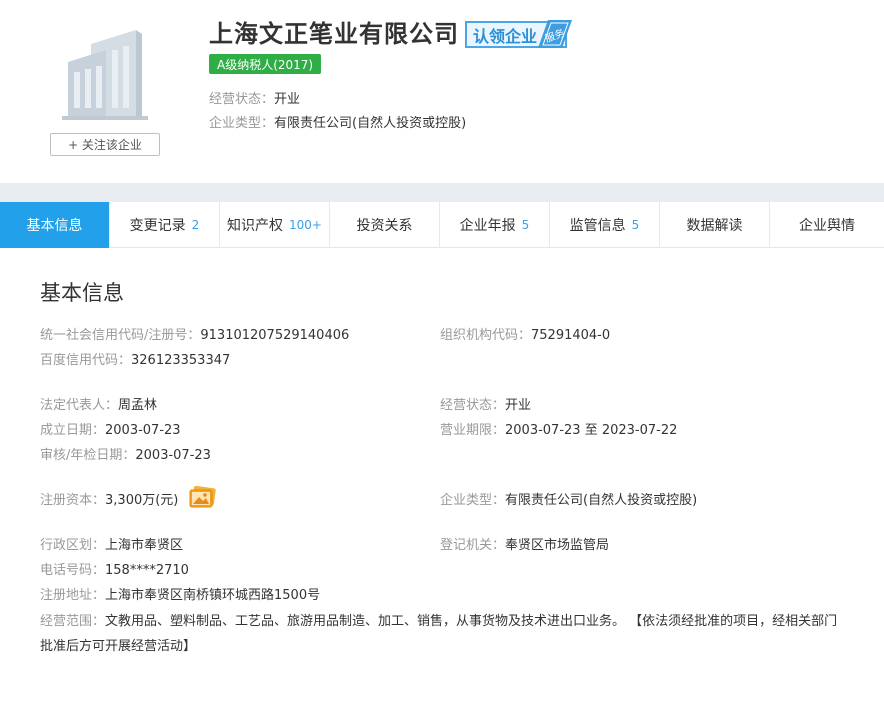  I want to click on field-baidu-code: 百度信用代码：326123353347, so click(135, 358).